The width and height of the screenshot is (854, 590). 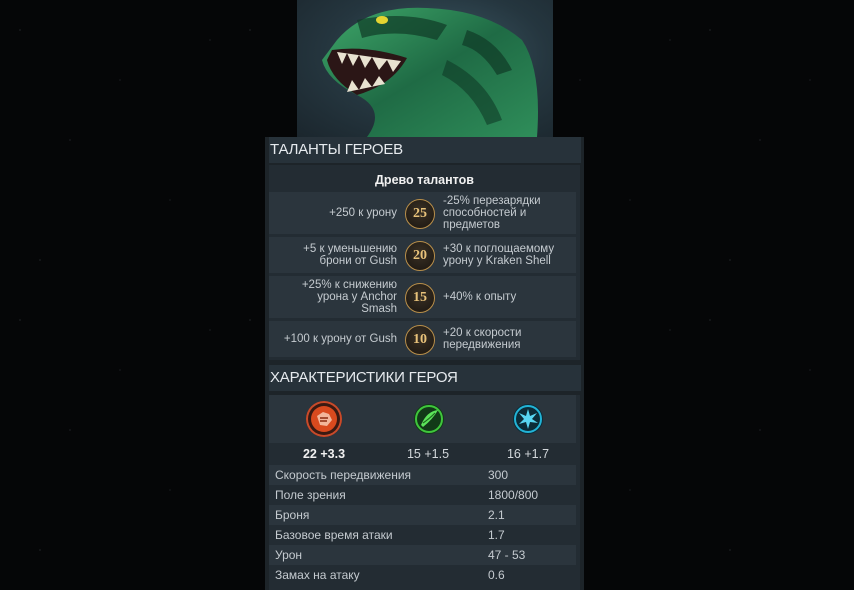 What do you see at coordinates (420, 340) in the screenshot?
I see `talent-level-badge: 10` at bounding box center [420, 340].